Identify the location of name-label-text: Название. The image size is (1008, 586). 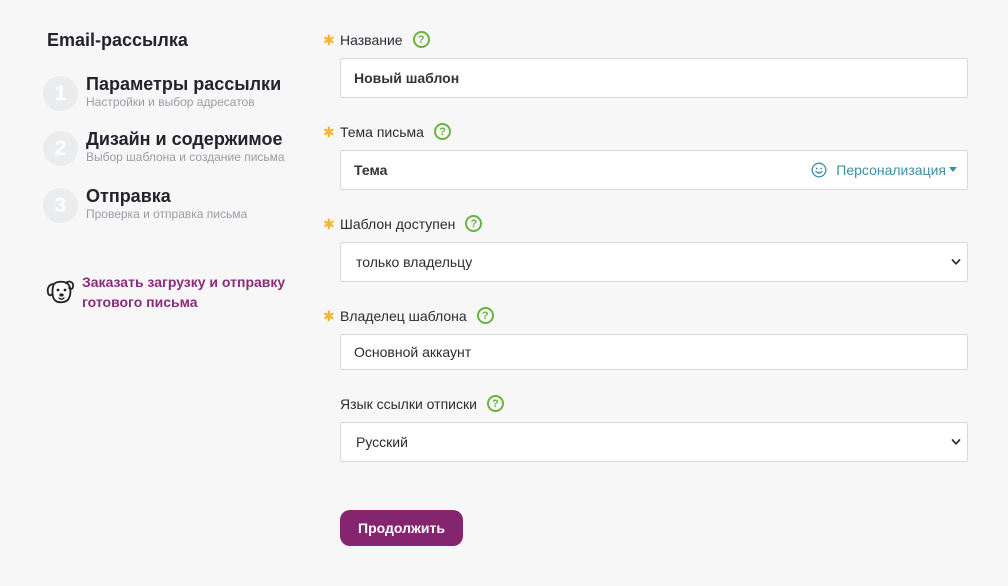
(371, 39).